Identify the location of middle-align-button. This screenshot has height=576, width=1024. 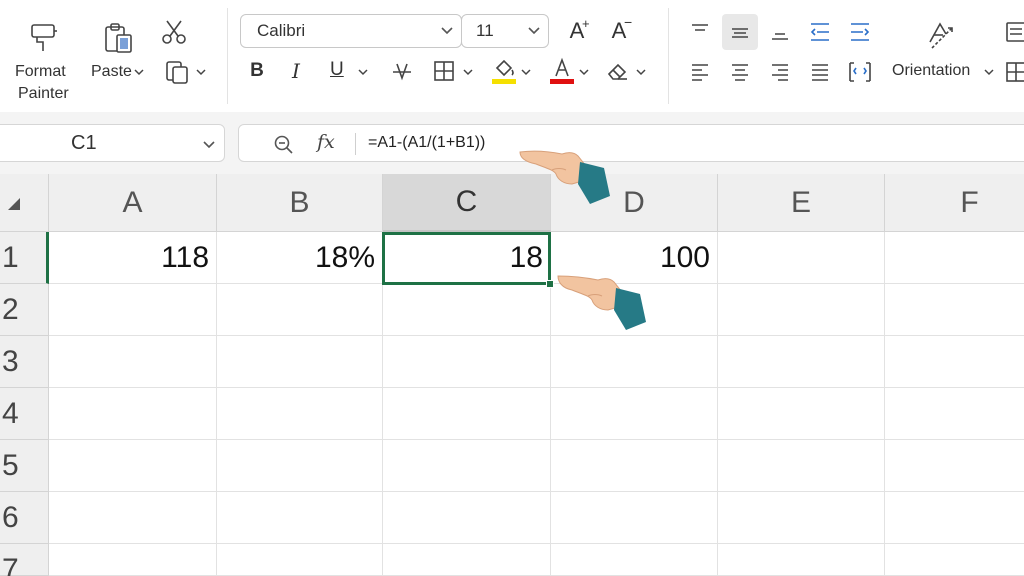
(740, 32).